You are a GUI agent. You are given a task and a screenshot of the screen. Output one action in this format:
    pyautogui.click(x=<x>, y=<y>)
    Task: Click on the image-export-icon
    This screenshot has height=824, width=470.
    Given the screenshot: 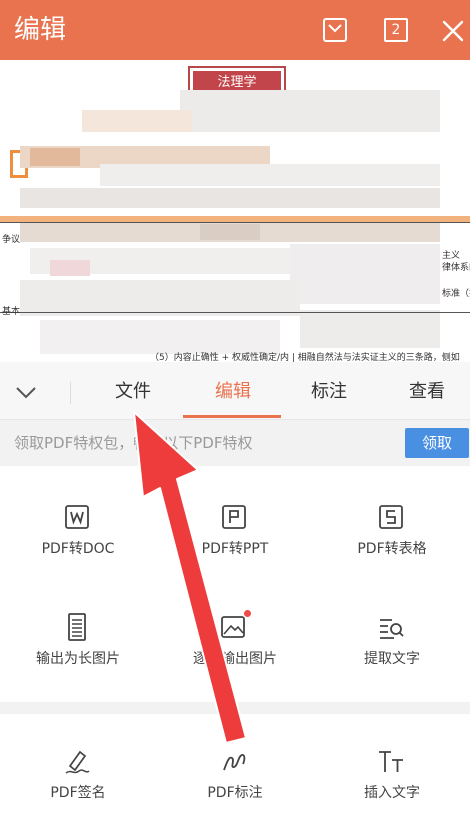 What is the action you would take?
    pyautogui.click(x=233, y=627)
    